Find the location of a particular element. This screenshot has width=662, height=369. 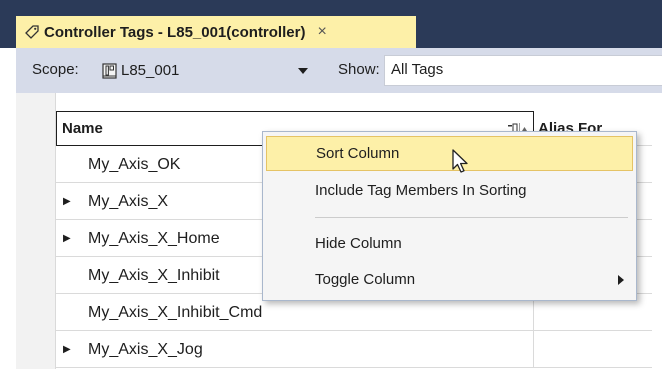

menu-separator is located at coordinates (471, 217).